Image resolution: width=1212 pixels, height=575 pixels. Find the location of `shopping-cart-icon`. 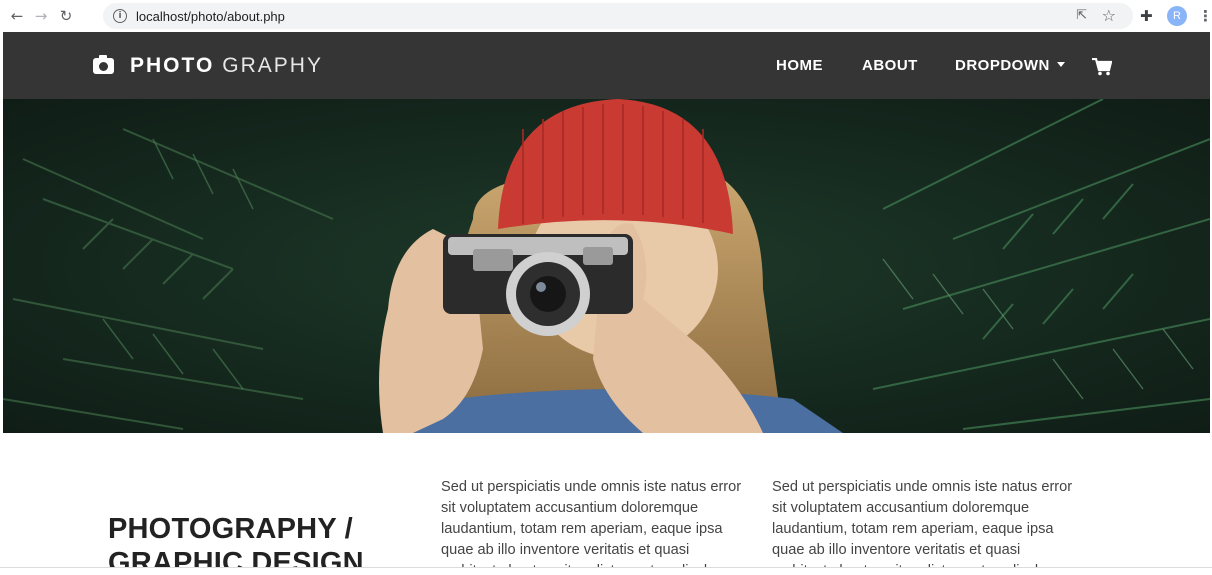

shopping-cart-icon is located at coordinates (1102, 67).